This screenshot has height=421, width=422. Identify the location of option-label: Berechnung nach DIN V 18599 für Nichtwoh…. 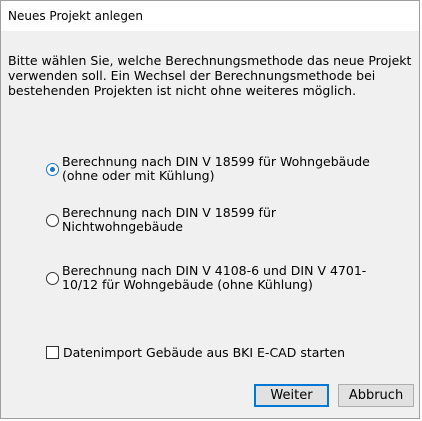
(169, 219).